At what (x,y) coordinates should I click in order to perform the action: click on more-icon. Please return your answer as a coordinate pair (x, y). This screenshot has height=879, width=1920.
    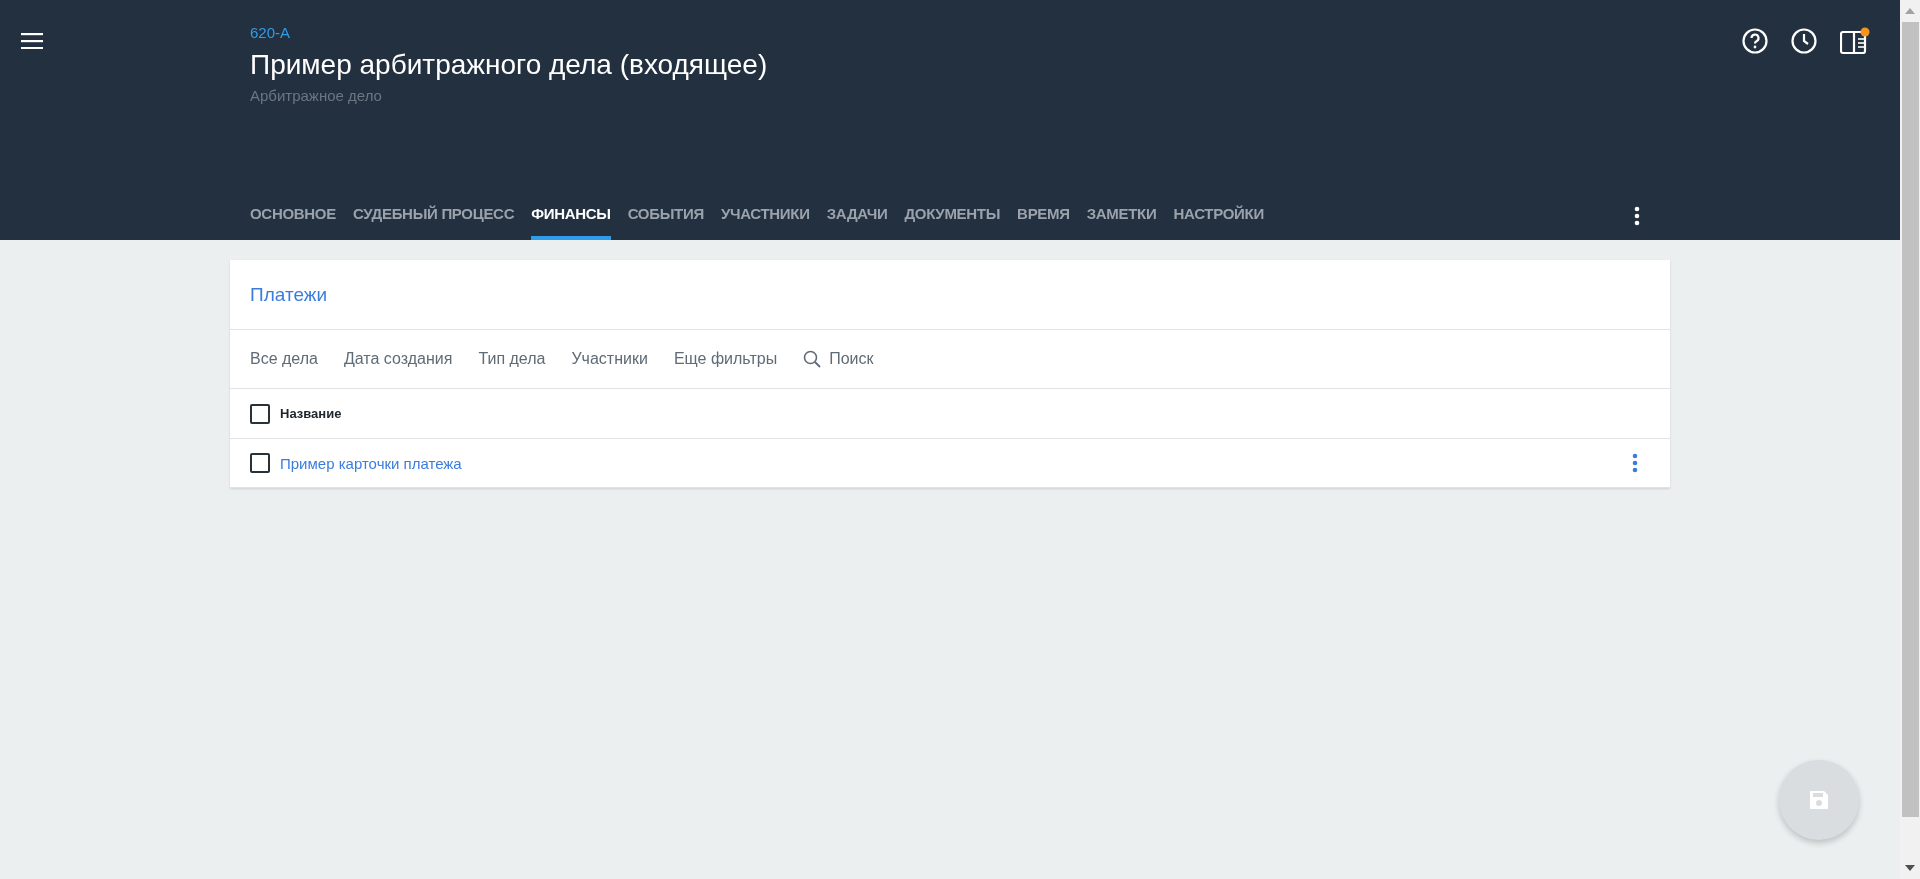
    Looking at the image, I should click on (1637, 215).